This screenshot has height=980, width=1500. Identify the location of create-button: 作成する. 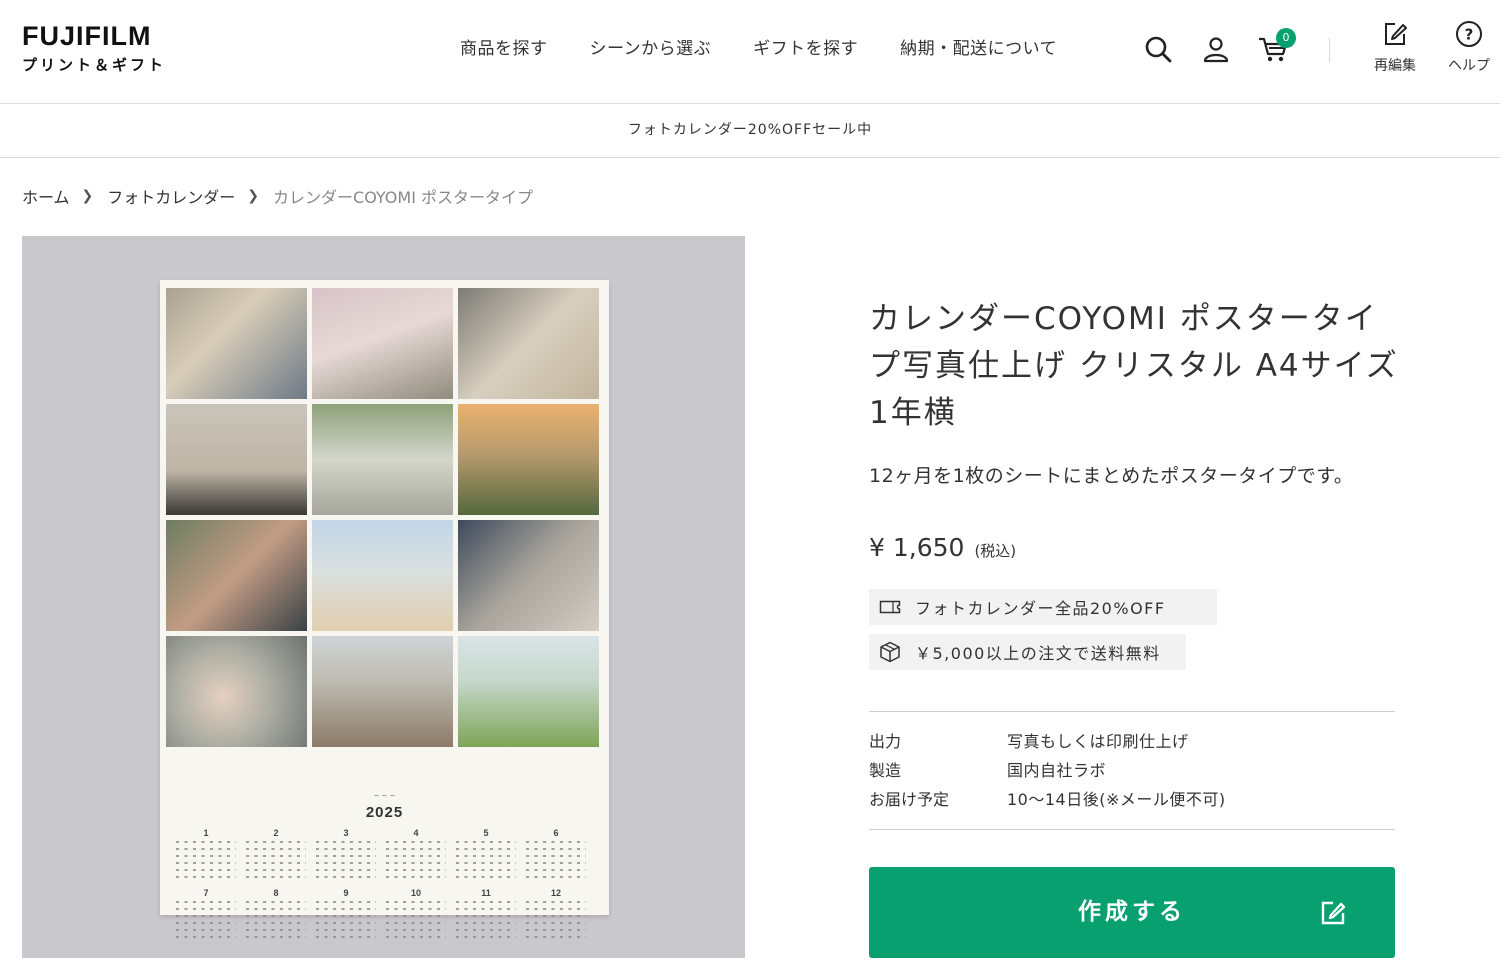
(1132, 912).